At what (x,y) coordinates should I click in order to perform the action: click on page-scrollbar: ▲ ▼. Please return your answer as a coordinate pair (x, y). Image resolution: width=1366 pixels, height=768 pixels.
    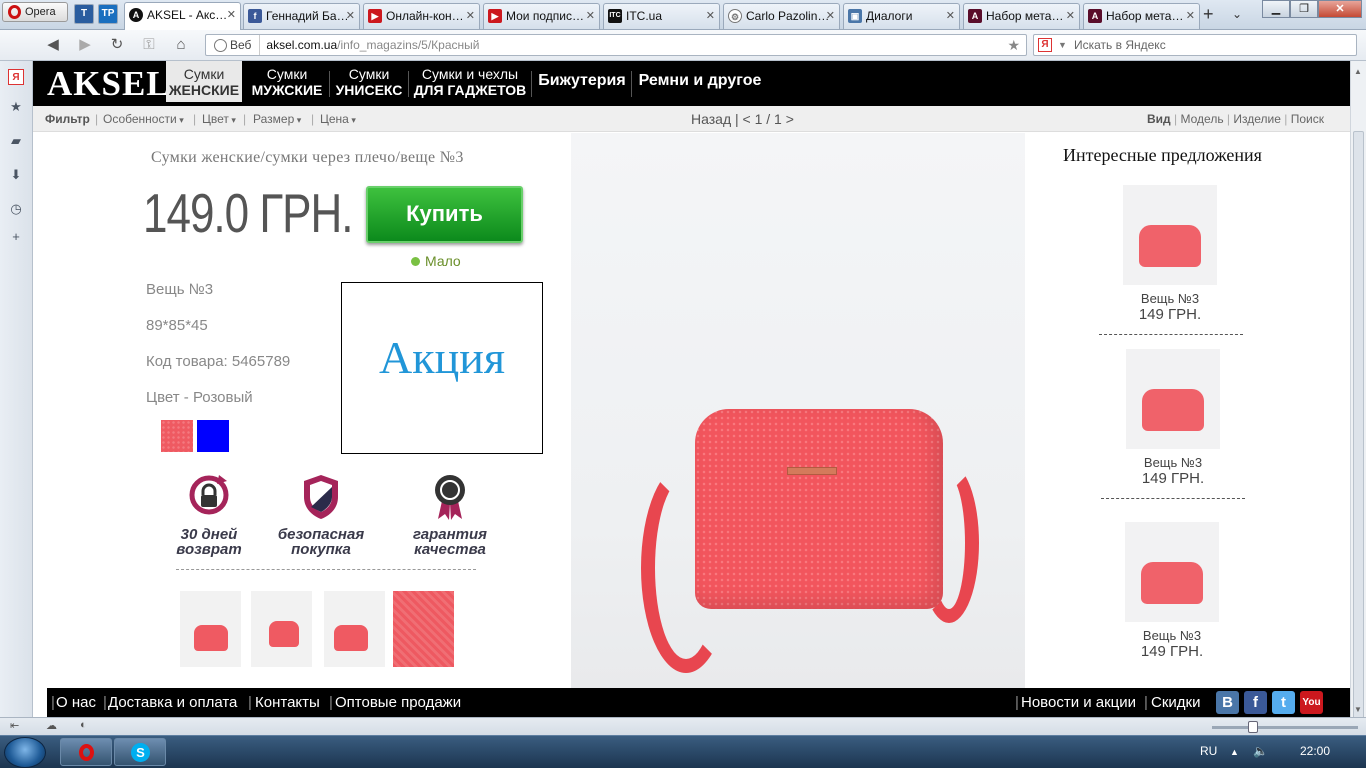
    Looking at the image, I should click on (1358, 402).